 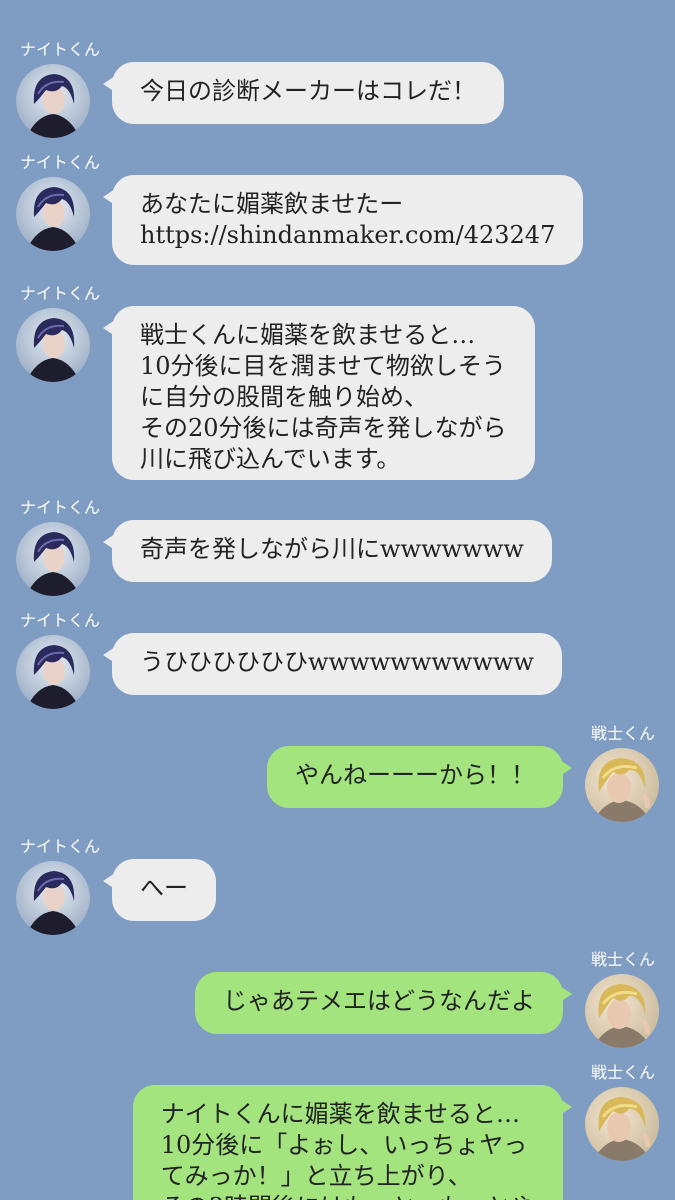 I want to click on message-bubble: 奇声を発しながら川にwwwwwww, so click(x=327, y=551).